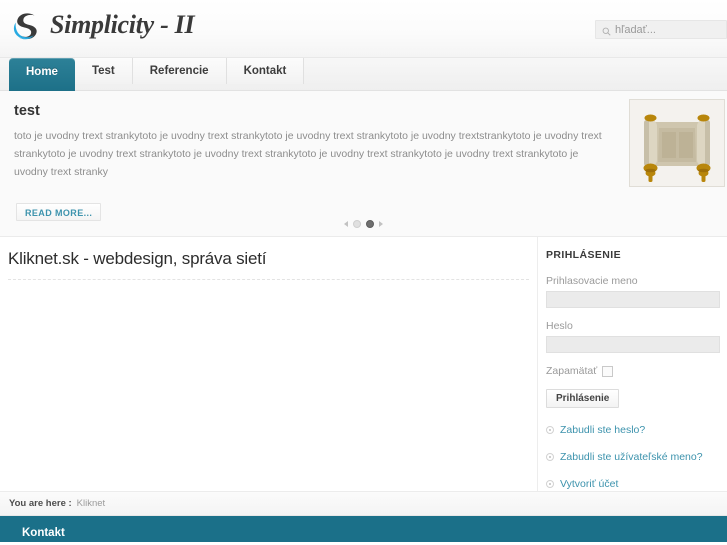  I want to click on breadcrumb-item-kliknet: Kliknet, so click(91, 503).